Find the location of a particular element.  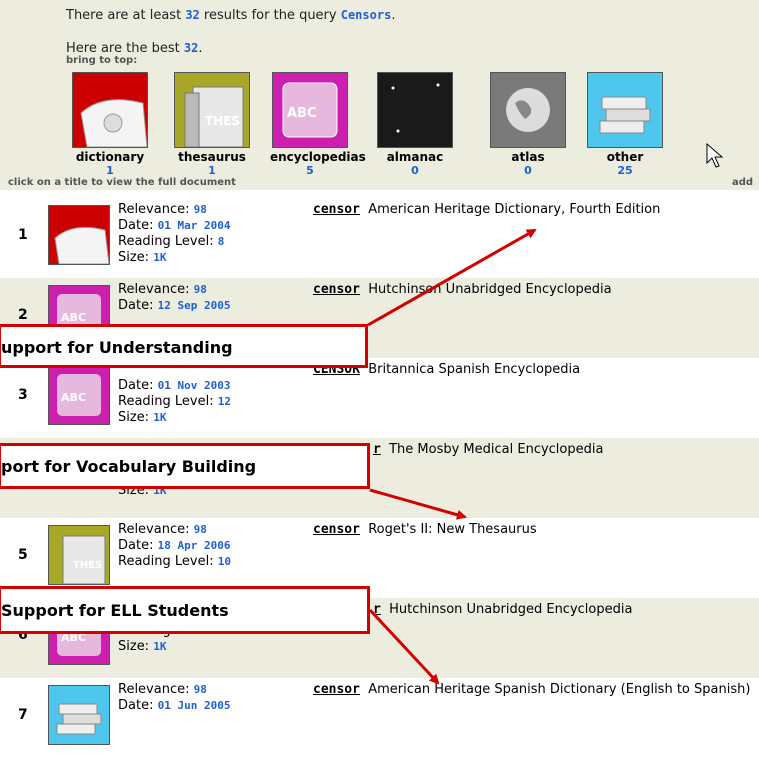

callout-ell: Support for ELL Students is located at coordinates (185, 610).